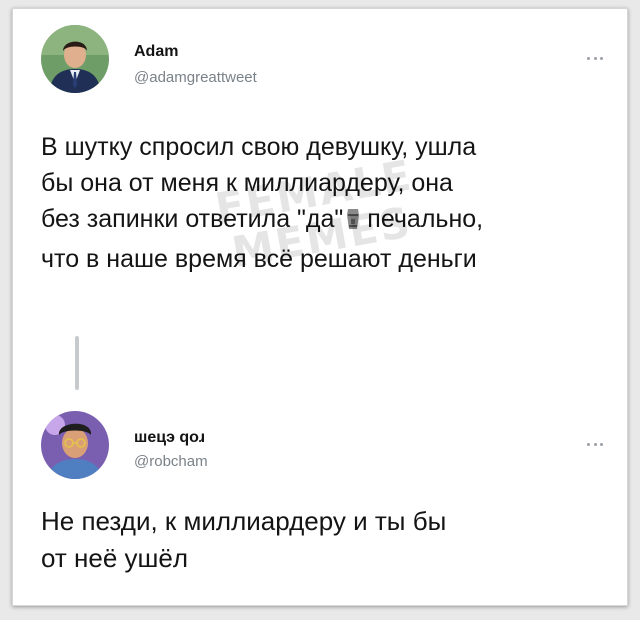  I want to click on thread-connector-line, so click(77, 363).